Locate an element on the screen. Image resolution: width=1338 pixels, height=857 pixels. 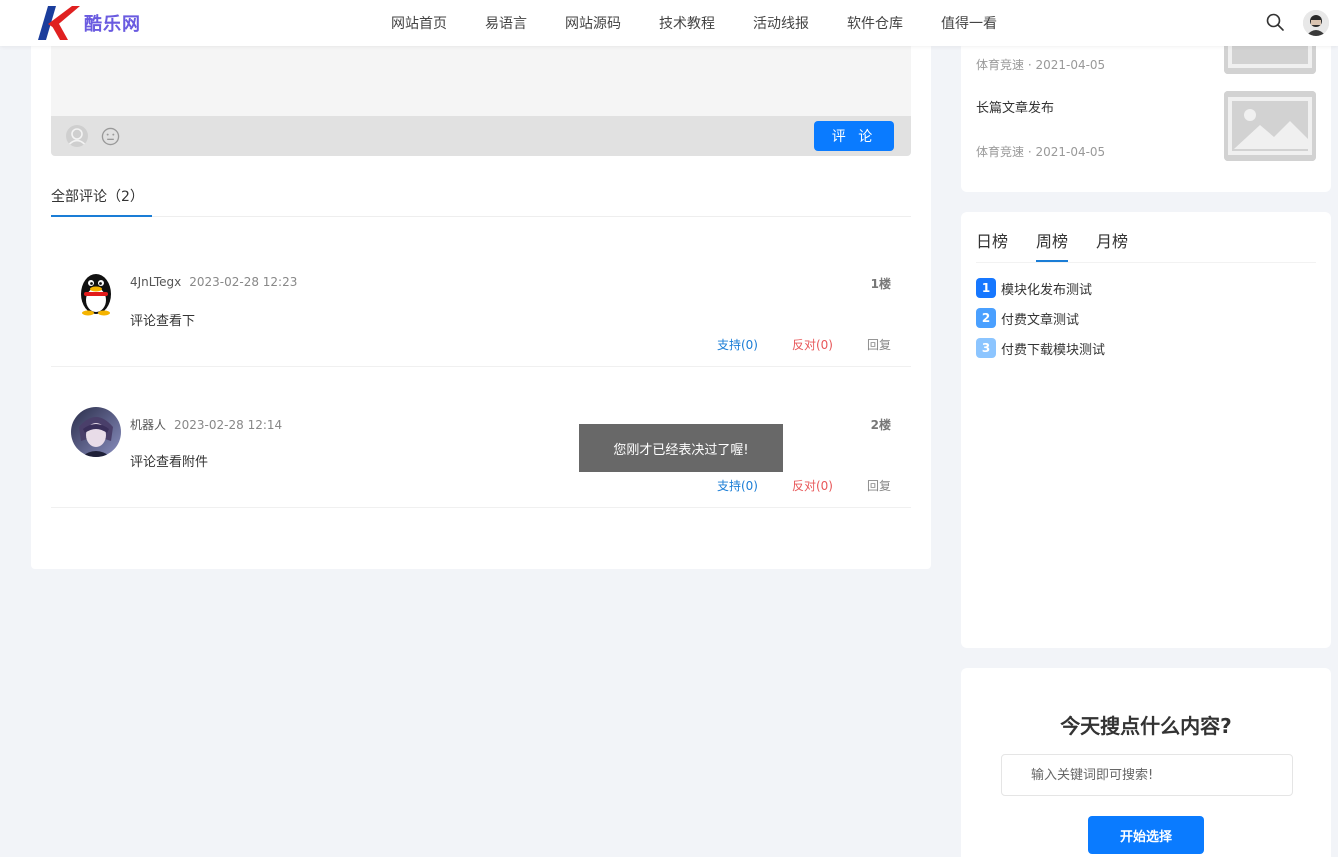
rank-number-badge: 1 is located at coordinates (986, 288).